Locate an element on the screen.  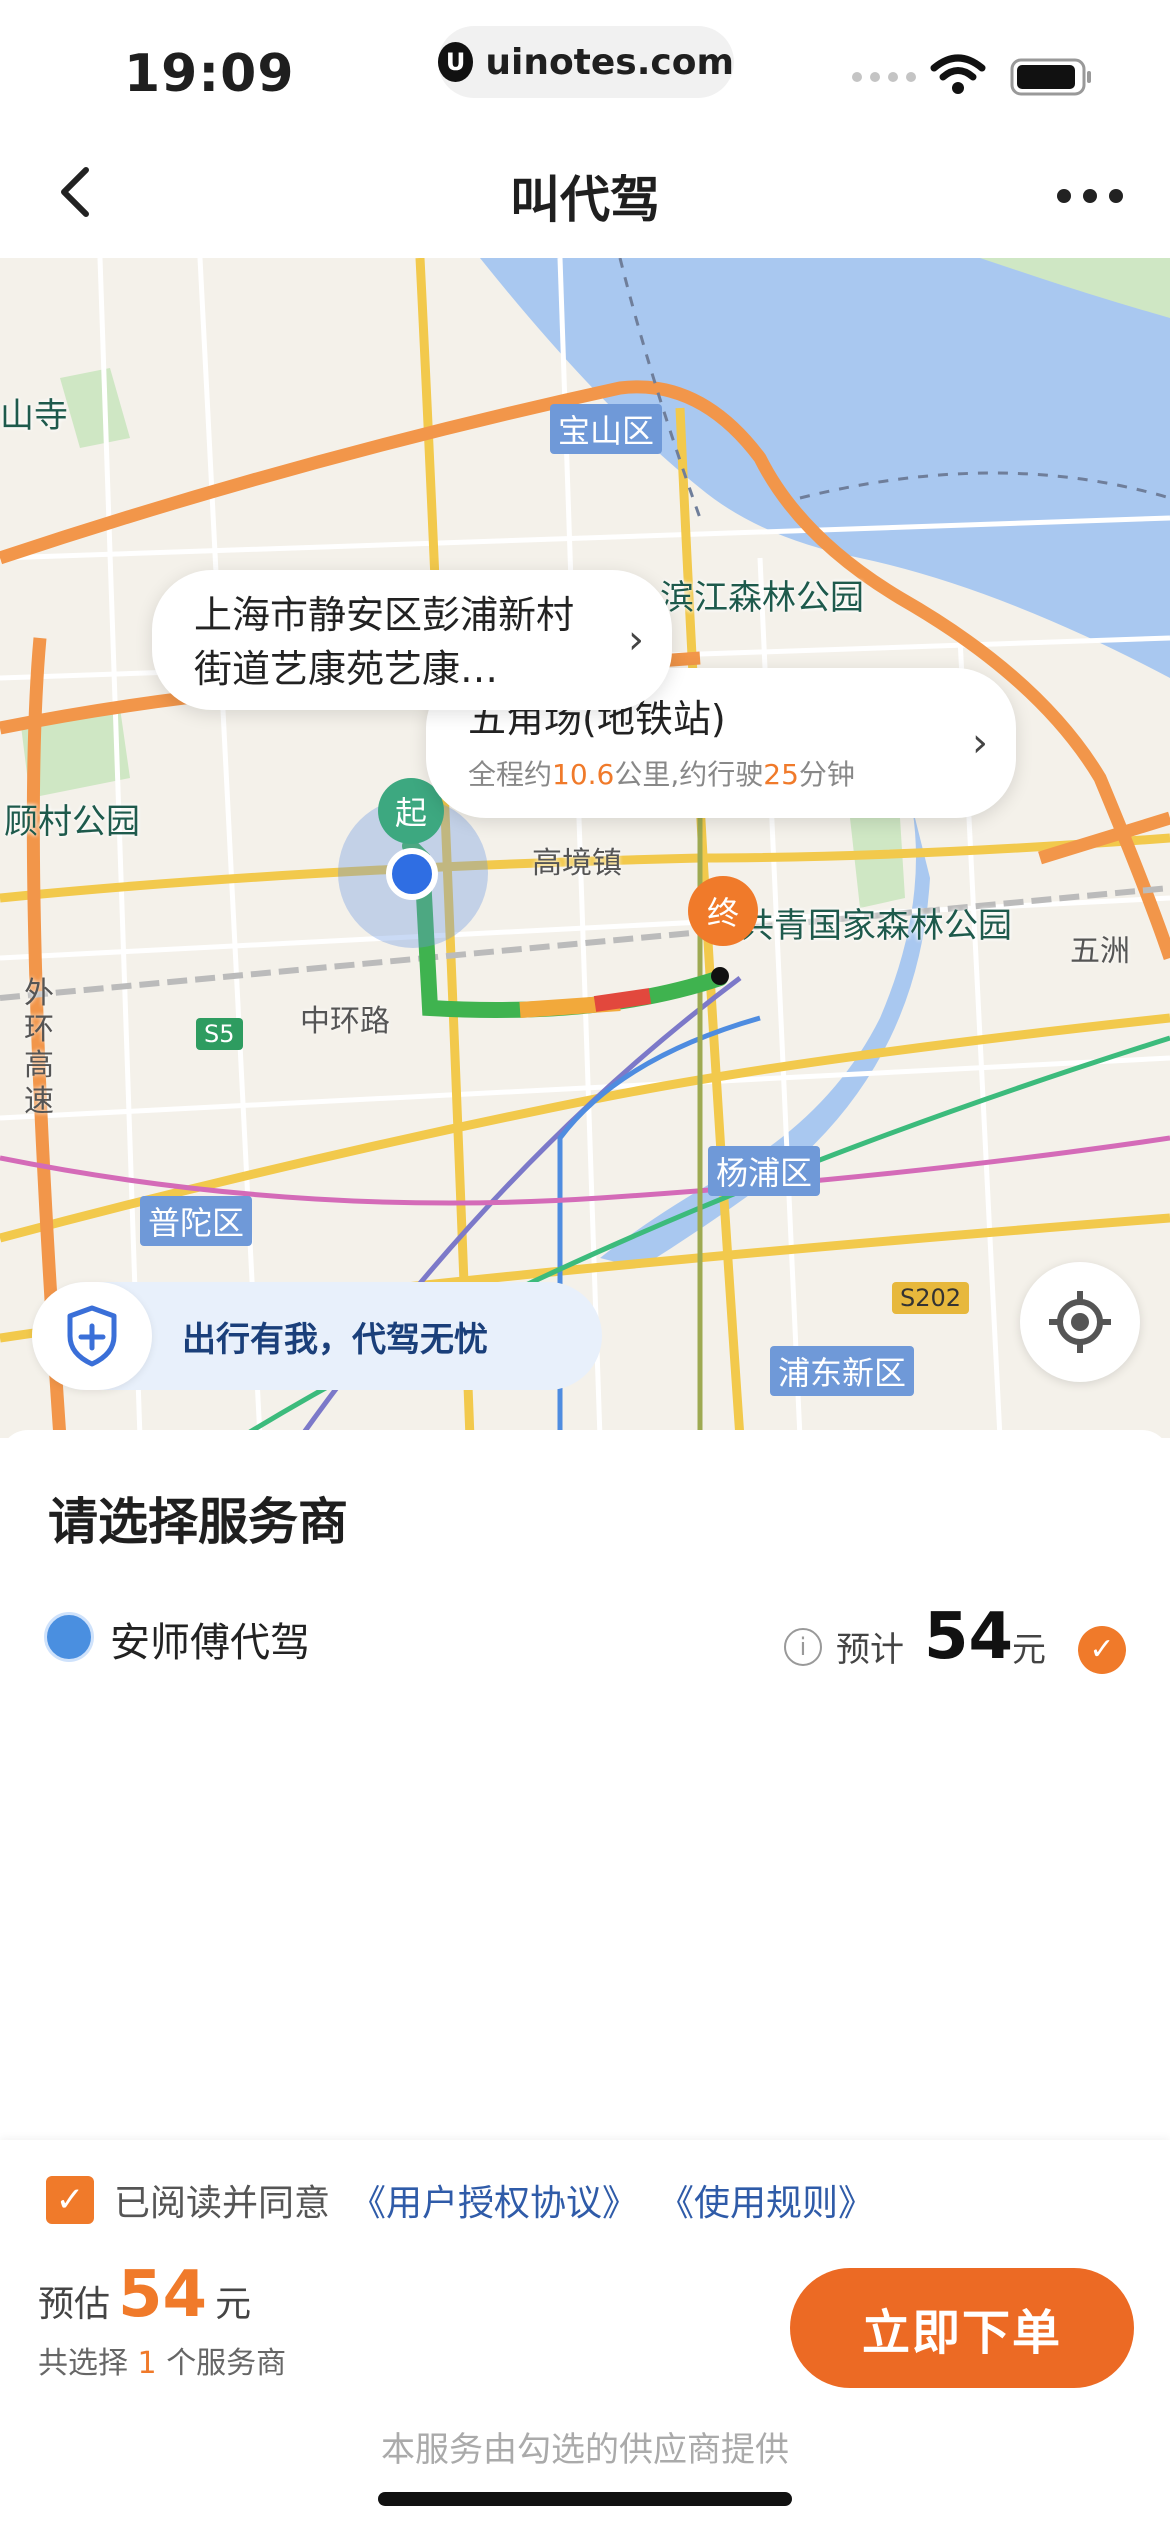
page-title: 叫代驾 is located at coordinates (585, 200).